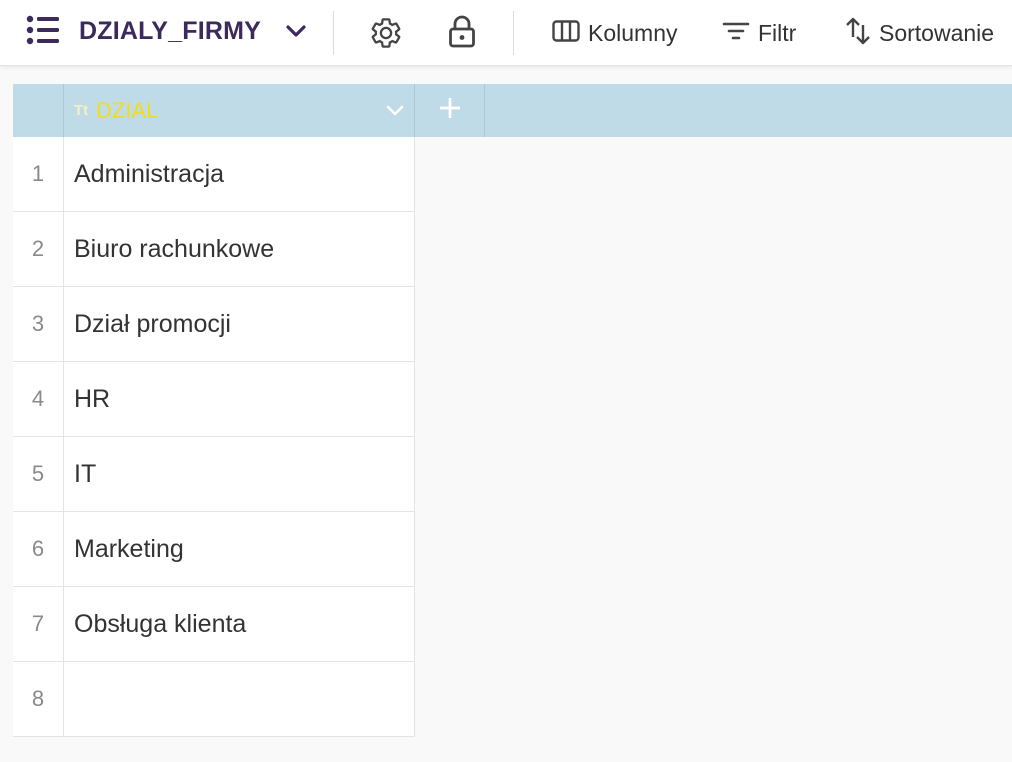  What do you see at coordinates (736, 33) in the screenshot?
I see `filter-icon` at bounding box center [736, 33].